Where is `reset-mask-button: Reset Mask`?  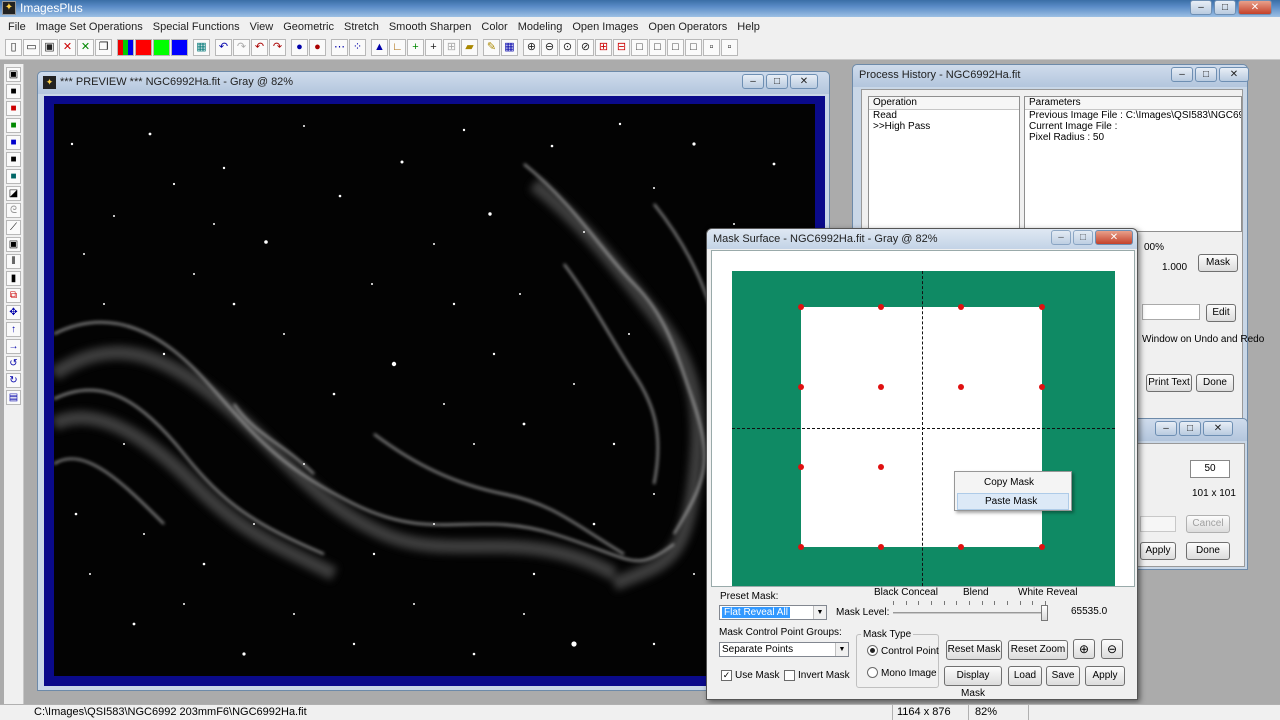
reset-mask-button: Reset Mask is located at coordinates (974, 650).